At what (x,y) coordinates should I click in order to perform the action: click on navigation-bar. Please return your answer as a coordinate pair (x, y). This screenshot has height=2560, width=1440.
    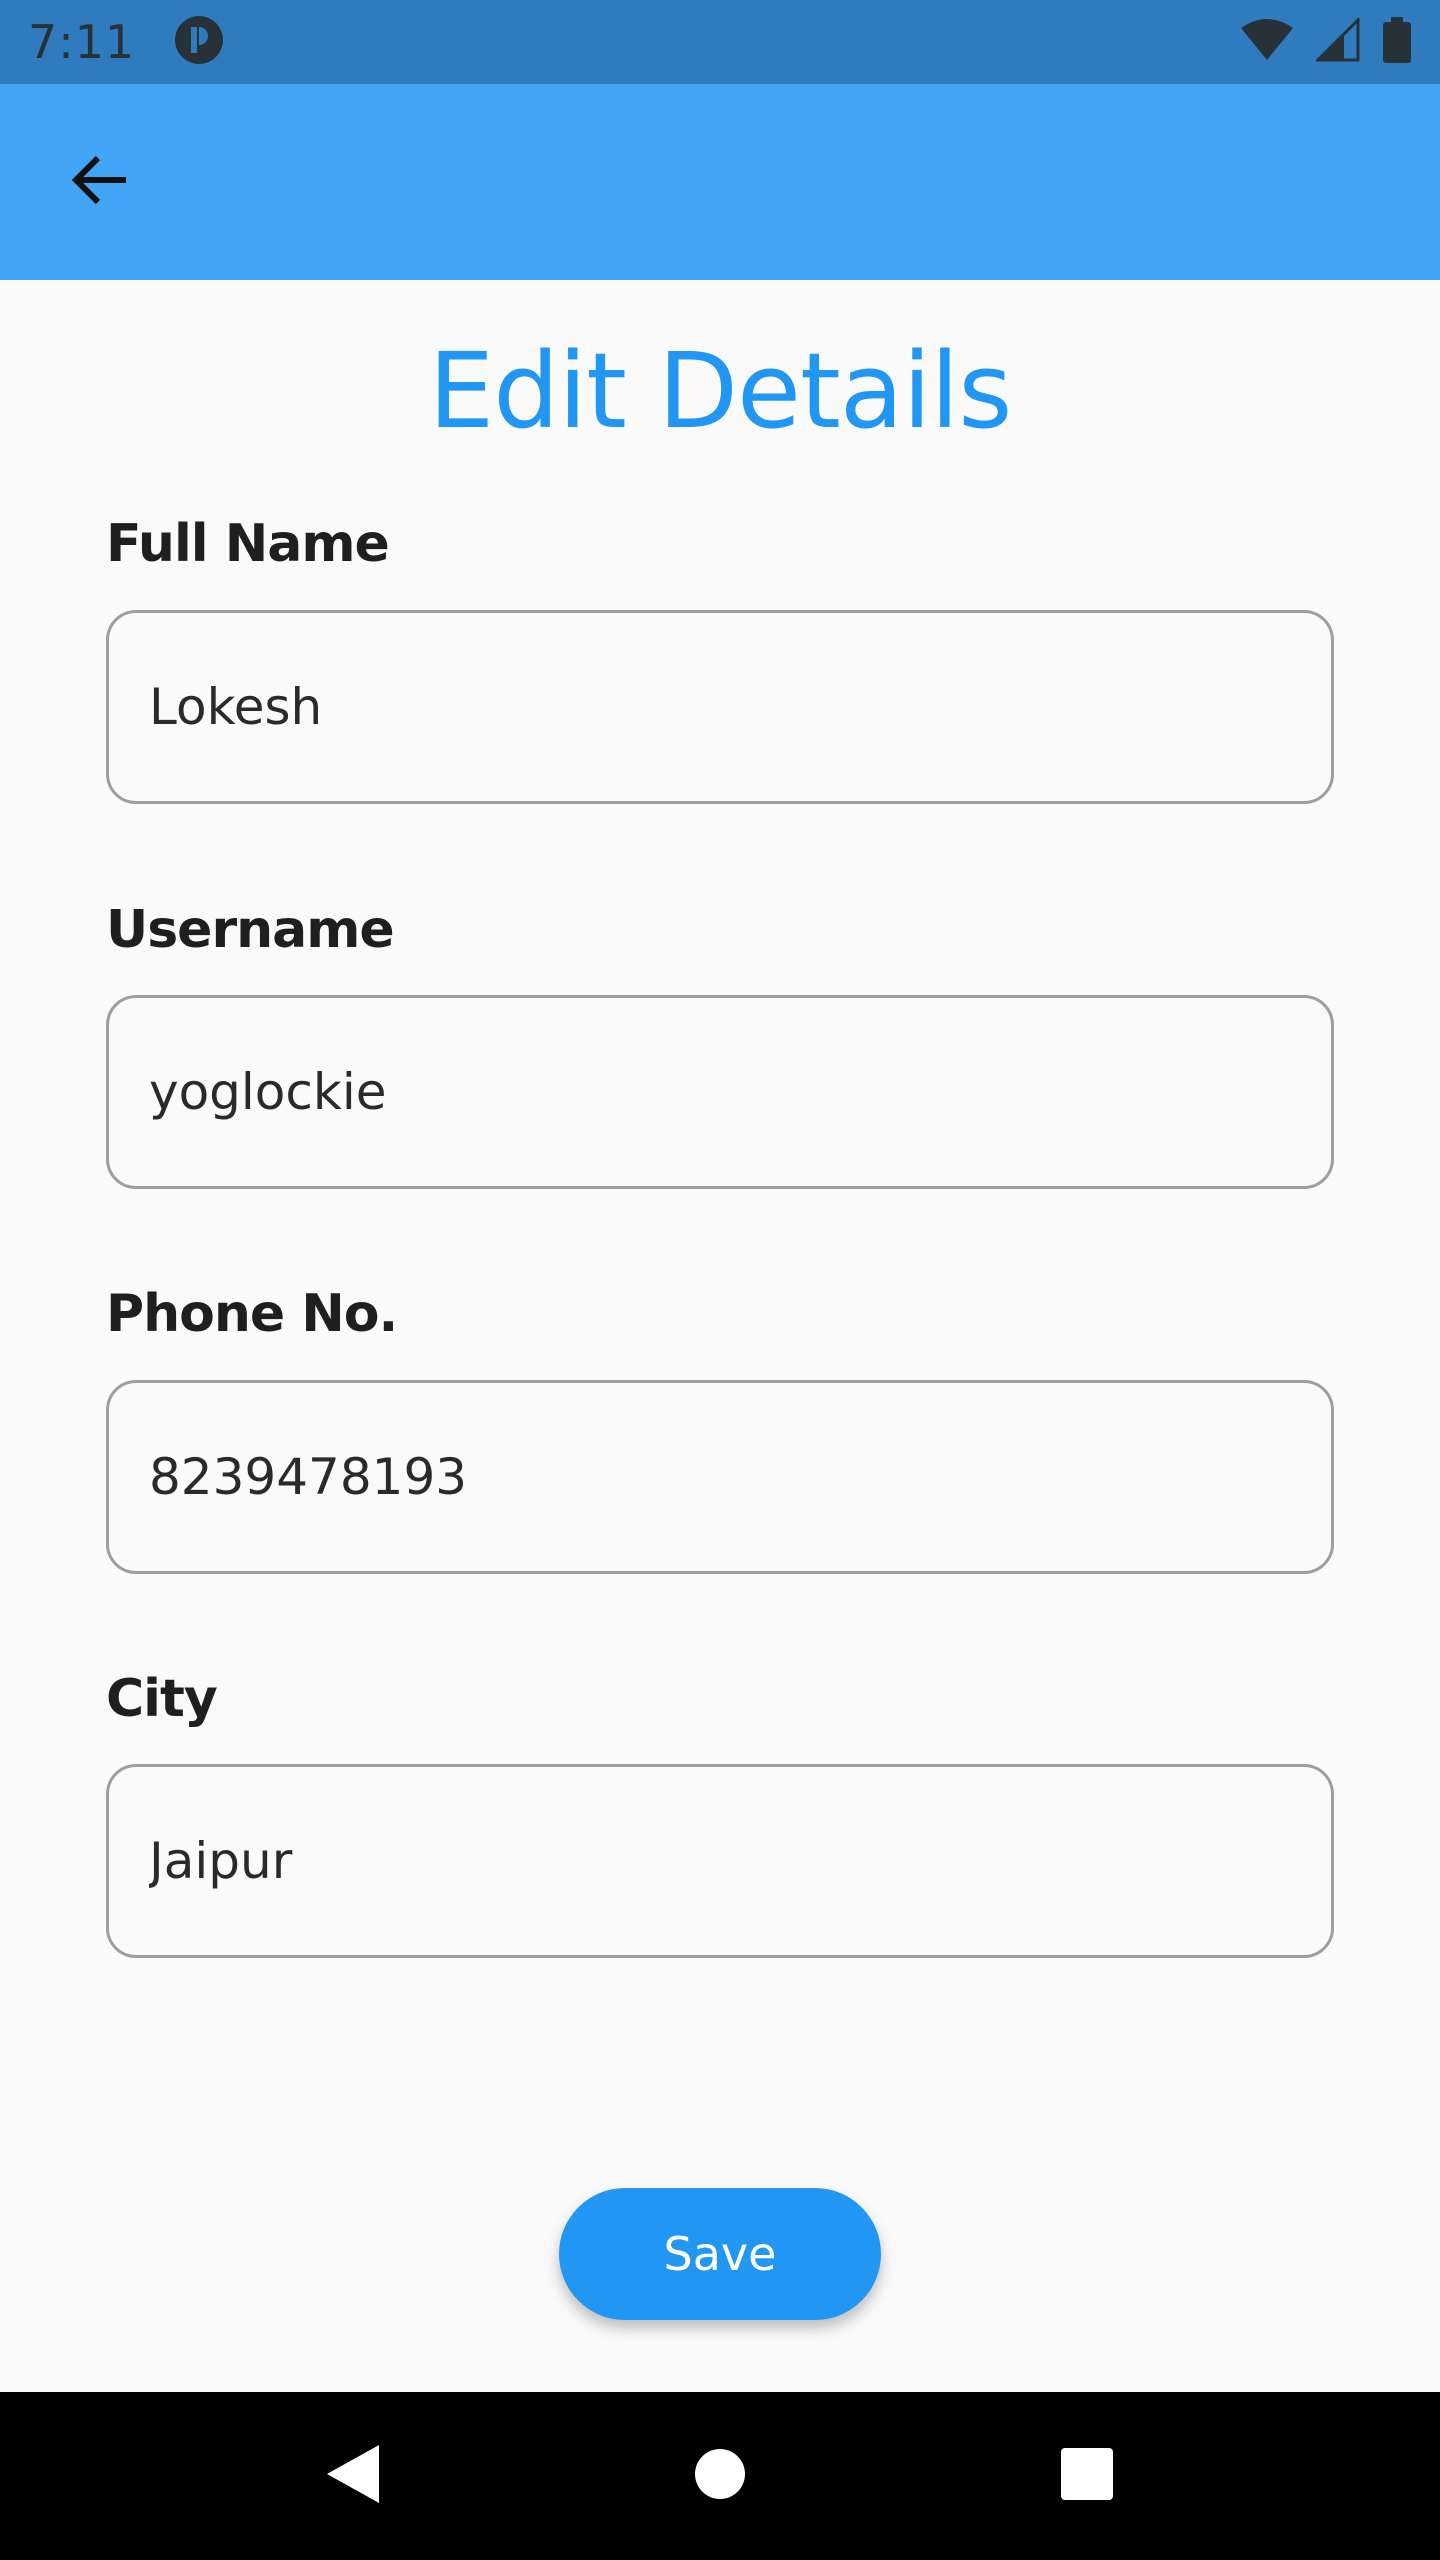
    Looking at the image, I should click on (720, 2476).